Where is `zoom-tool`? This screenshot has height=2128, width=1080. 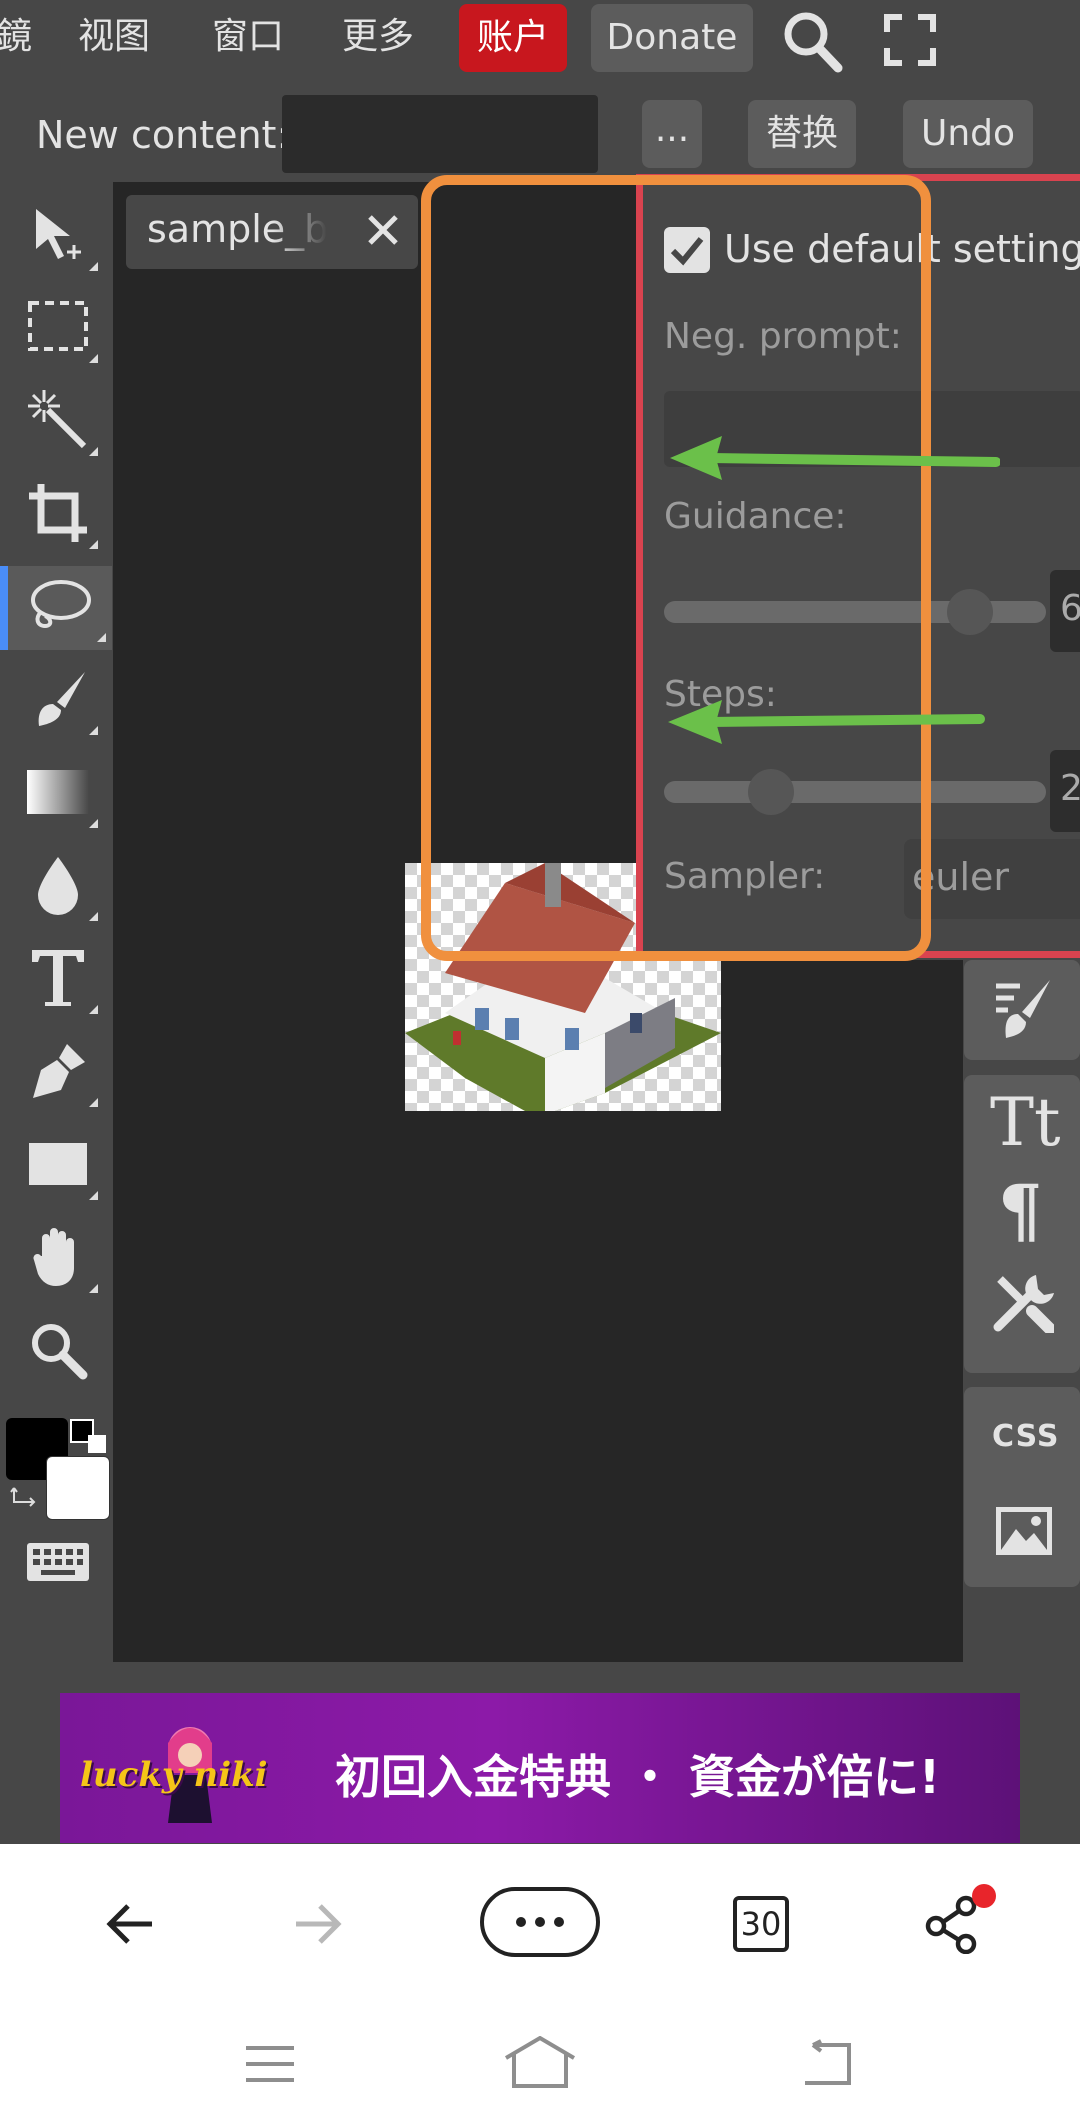 zoom-tool is located at coordinates (58, 1352).